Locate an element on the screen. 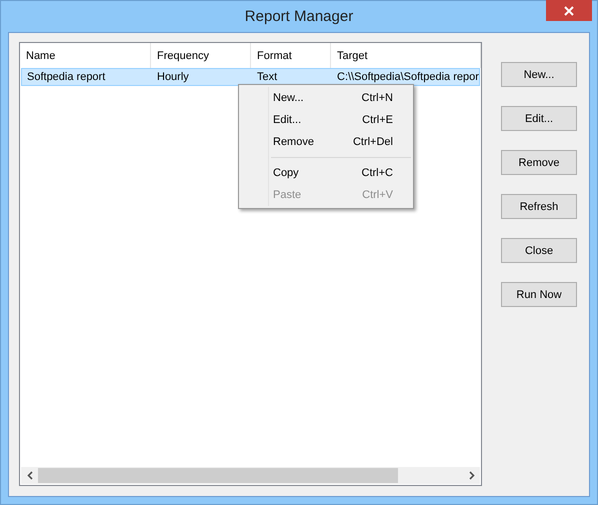 The width and height of the screenshot is (598, 505). window-title: Report Manager is located at coordinates (299, 16).